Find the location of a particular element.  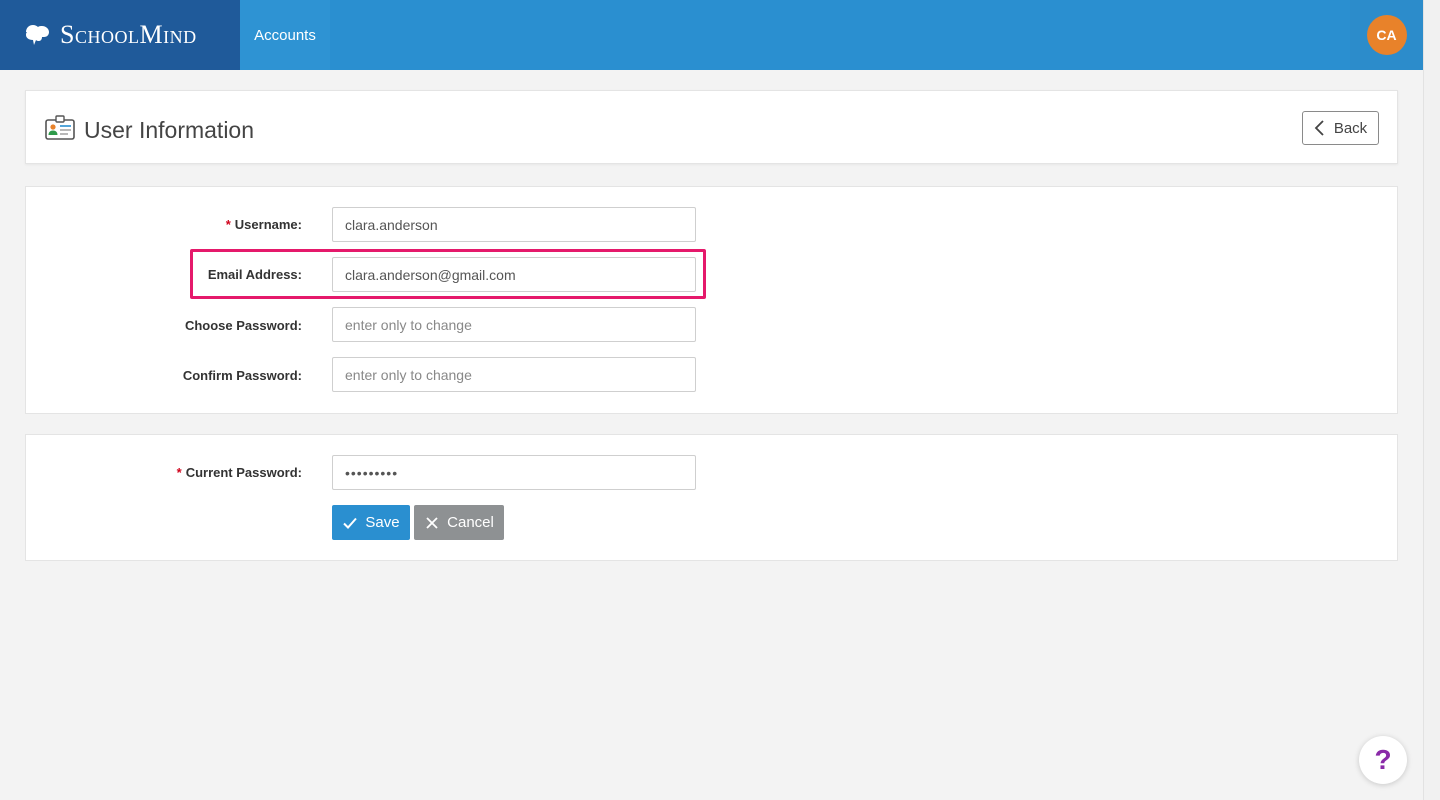

brand-name: SchoolMind is located at coordinates (128, 34).